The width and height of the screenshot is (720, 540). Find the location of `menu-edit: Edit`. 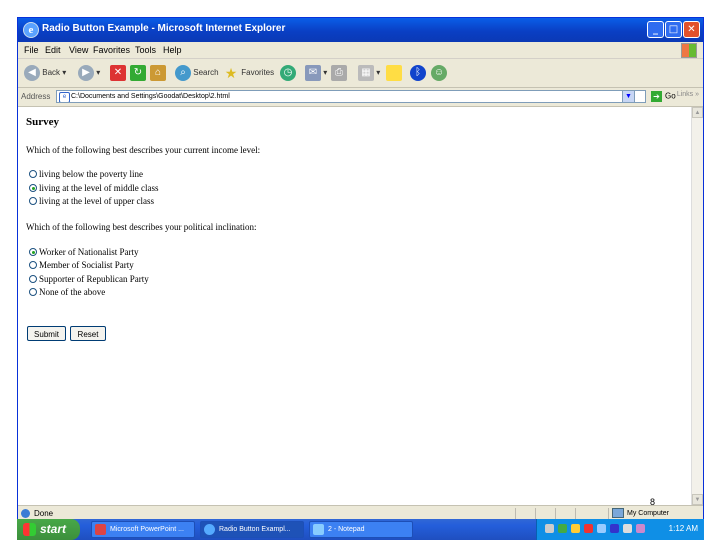

menu-edit: Edit is located at coordinates (53, 50).